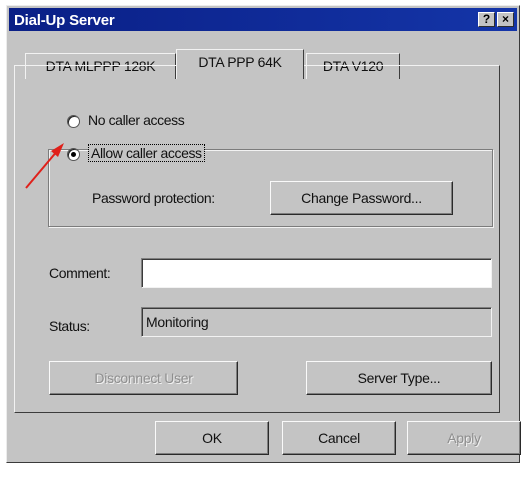  What do you see at coordinates (212, 438) in the screenshot?
I see `ok-button: OK` at bounding box center [212, 438].